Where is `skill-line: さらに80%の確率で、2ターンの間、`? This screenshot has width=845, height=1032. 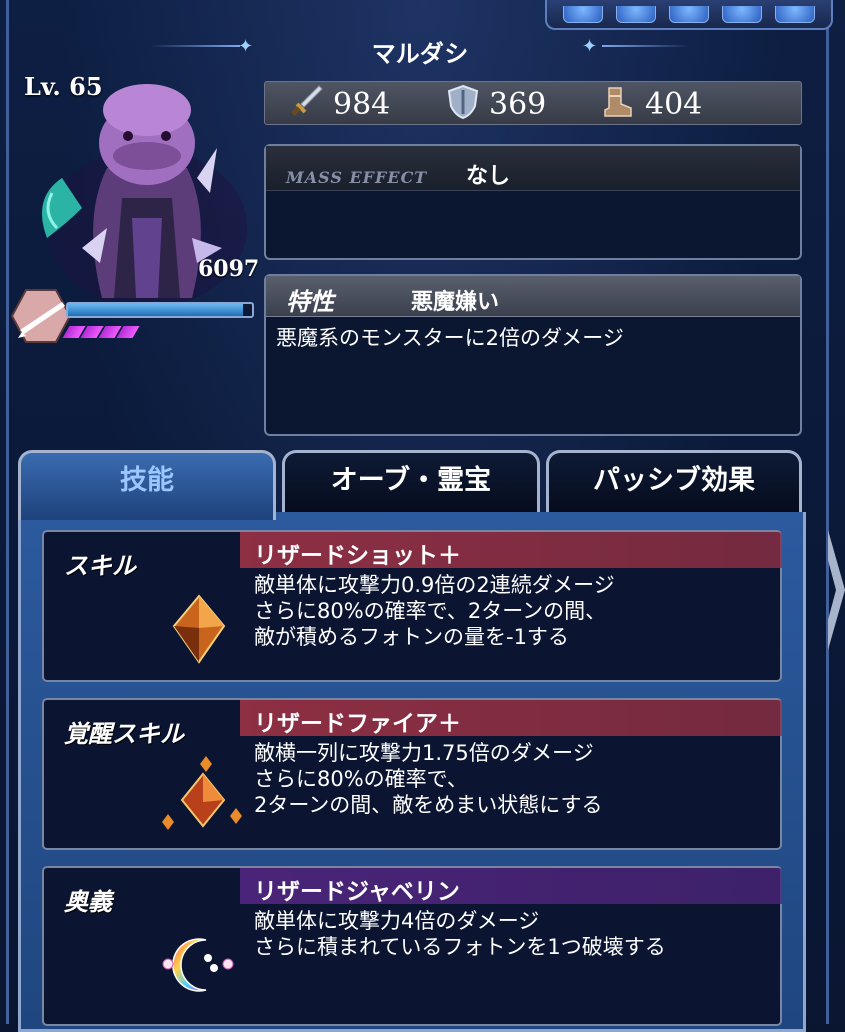 skill-line: さらに80%の確率で、2ターンの間、 is located at coordinates (430, 611).